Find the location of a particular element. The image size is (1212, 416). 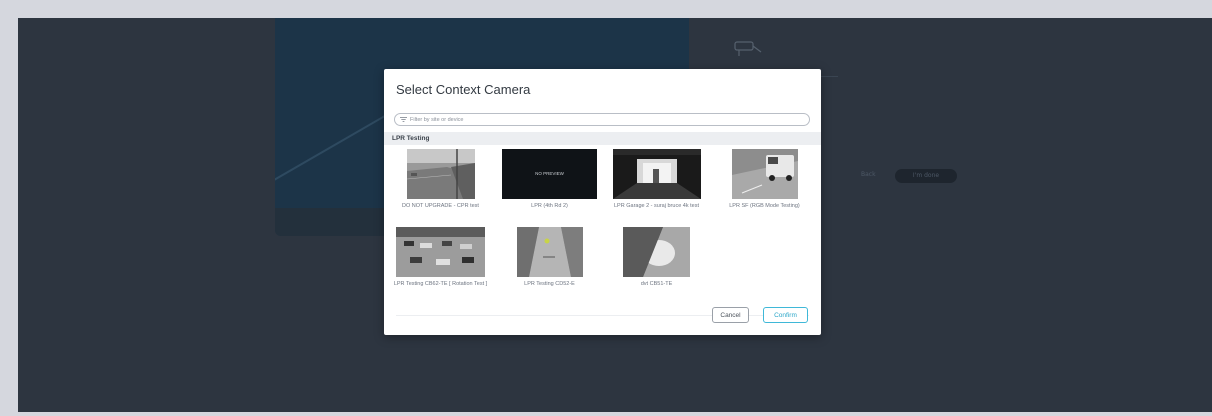

modal-title: Select Context Camera is located at coordinates (463, 89).